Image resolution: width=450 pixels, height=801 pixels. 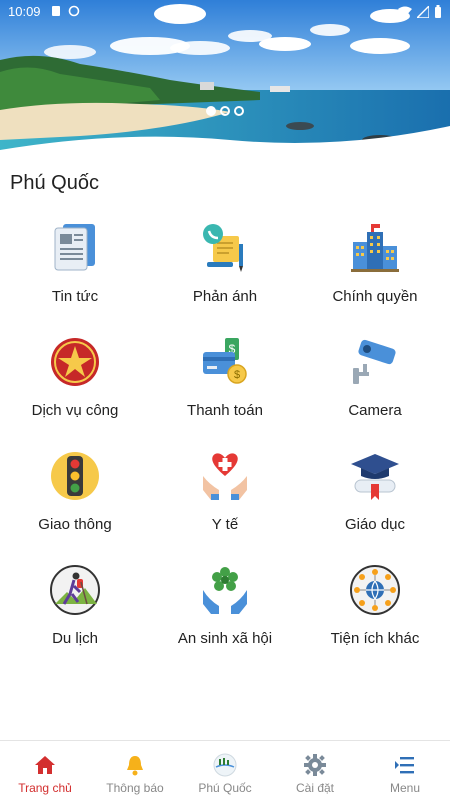 What do you see at coordinates (225, 12) in the screenshot?
I see `status-bar: 10:09` at bounding box center [225, 12].